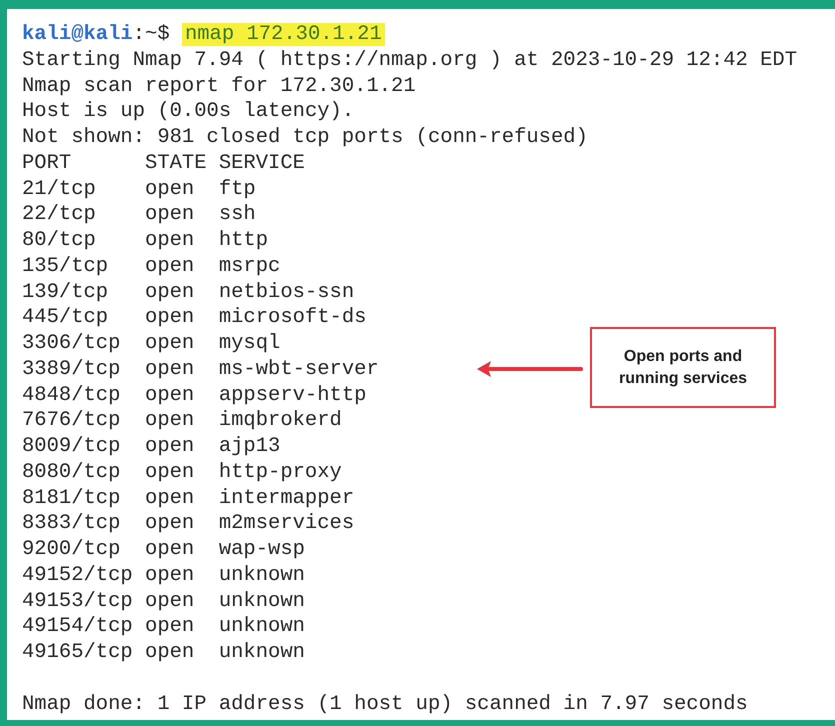 This screenshot has height=726, width=835. What do you see at coordinates (683, 367) in the screenshot?
I see `callout-label: Open ports and running services` at bounding box center [683, 367].